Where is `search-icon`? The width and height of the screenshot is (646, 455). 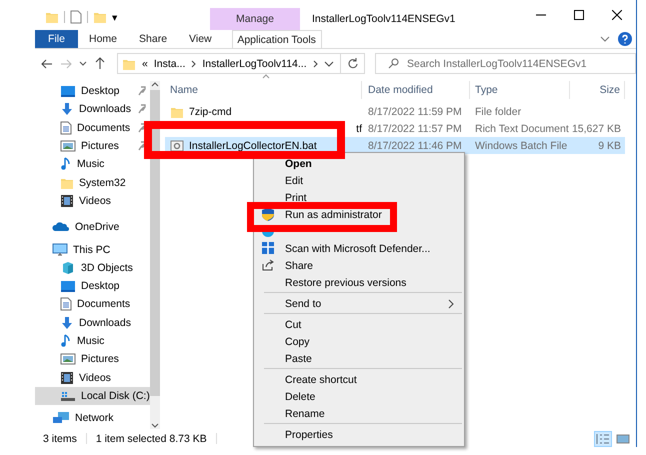
search-icon is located at coordinates (393, 63).